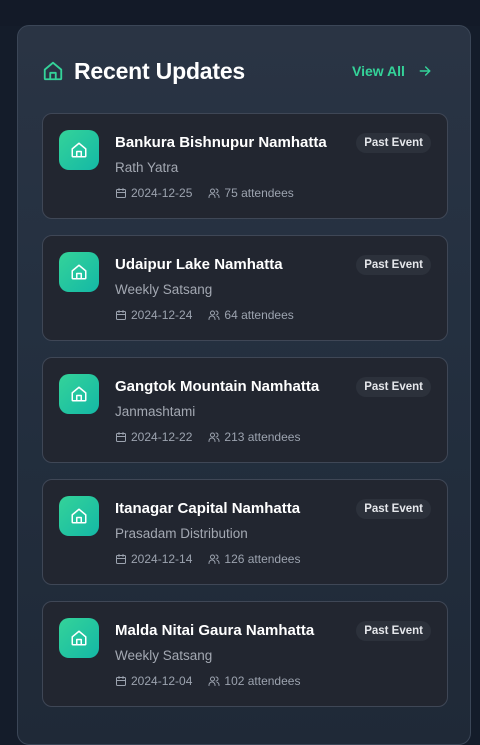 Image resolution: width=480 pixels, height=745 pixels. Describe the element at coordinates (240, 13) in the screenshot. I see `page-top-background` at that location.